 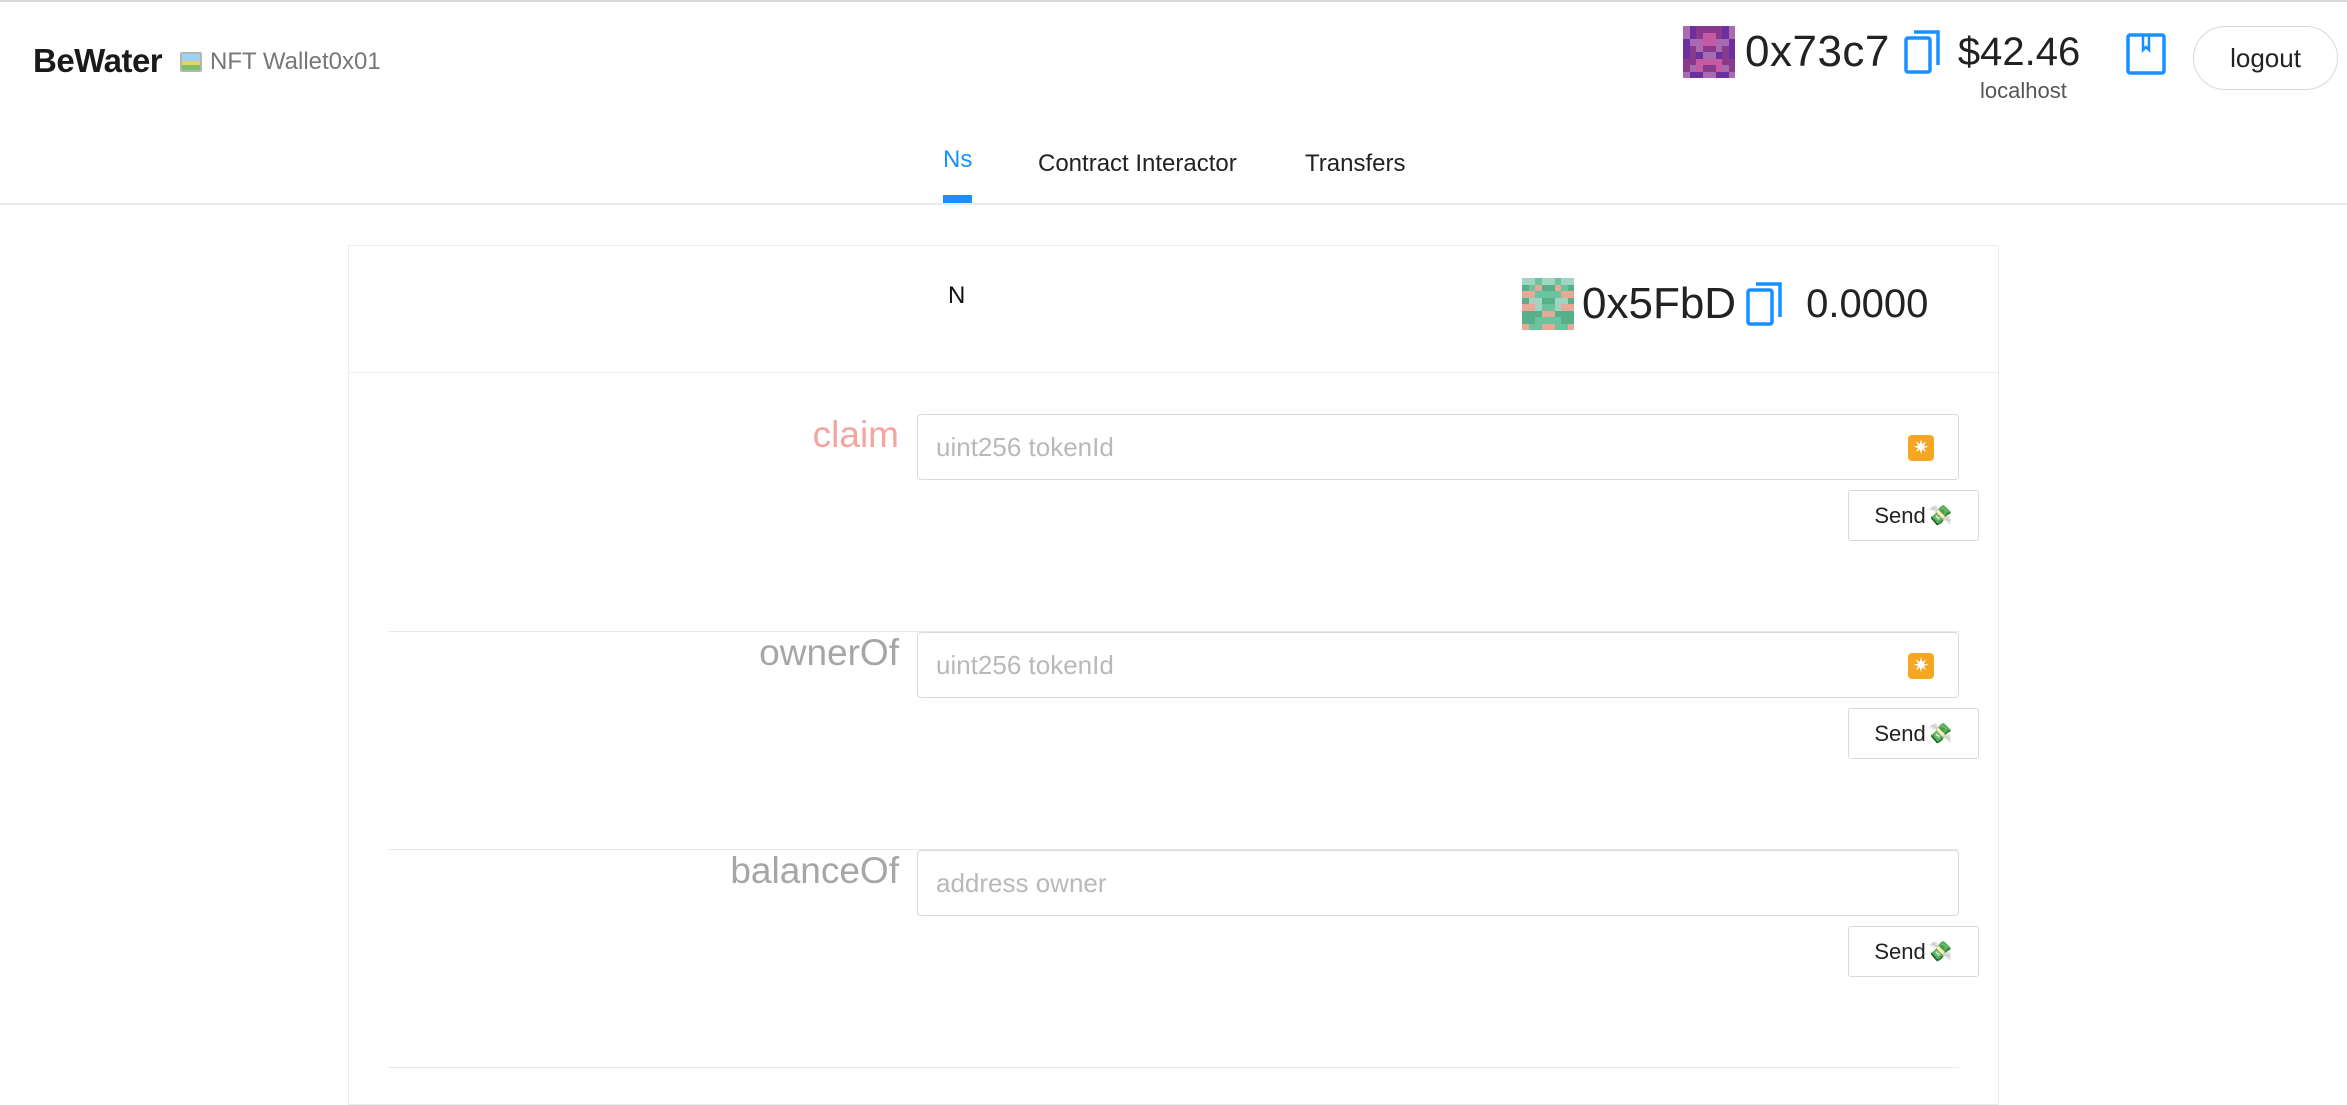 What do you see at coordinates (191, 62) in the screenshot?
I see `picture-frame-icon` at bounding box center [191, 62].